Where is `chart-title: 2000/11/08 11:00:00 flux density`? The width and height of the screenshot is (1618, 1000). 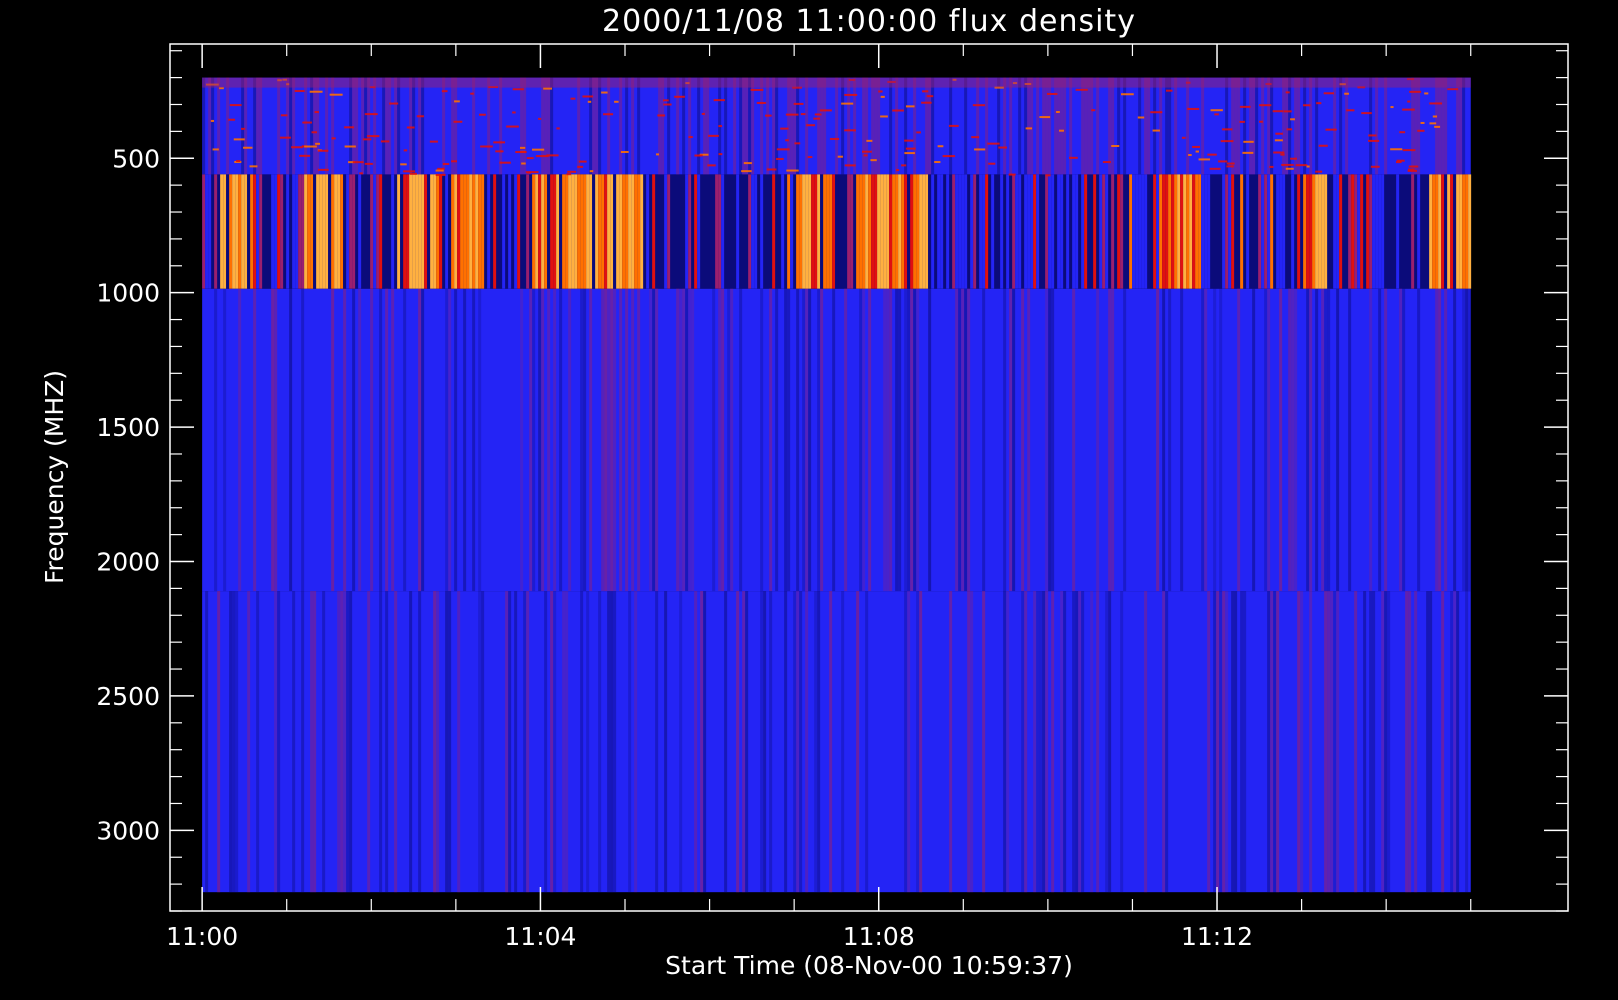 chart-title: 2000/11/08 11:00:00 flux density is located at coordinates (869, 21).